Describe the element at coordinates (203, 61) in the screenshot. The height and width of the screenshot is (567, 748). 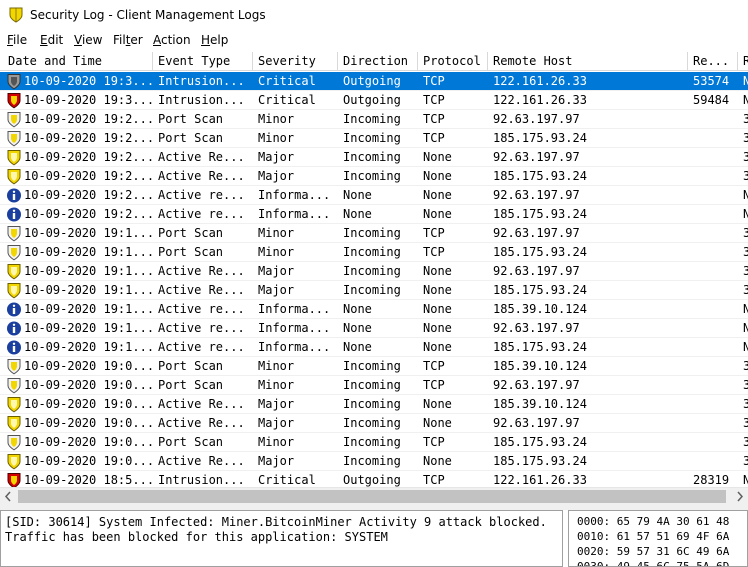
I see `column-header: Event Type` at that location.